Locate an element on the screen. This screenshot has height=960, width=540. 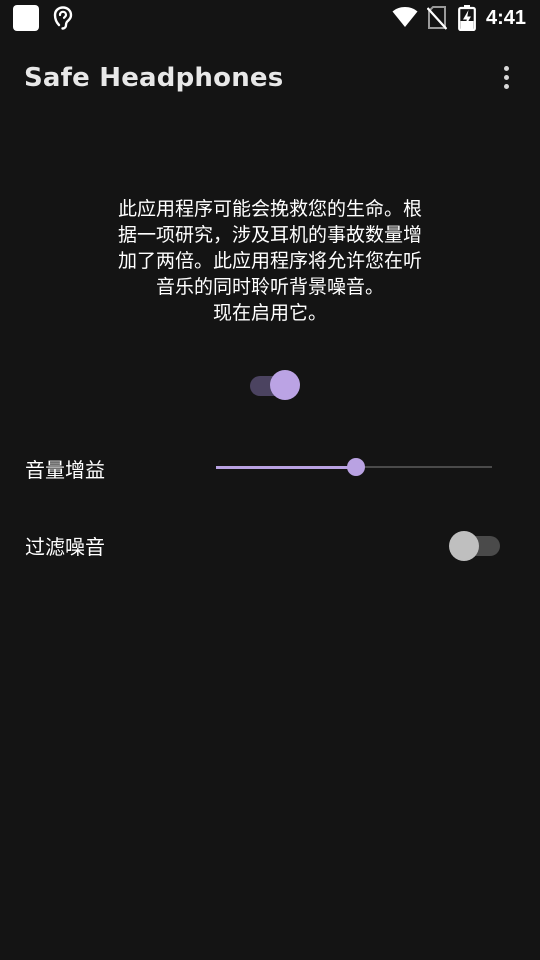
description-line: 现在启用它。 is located at coordinates (269, 313).